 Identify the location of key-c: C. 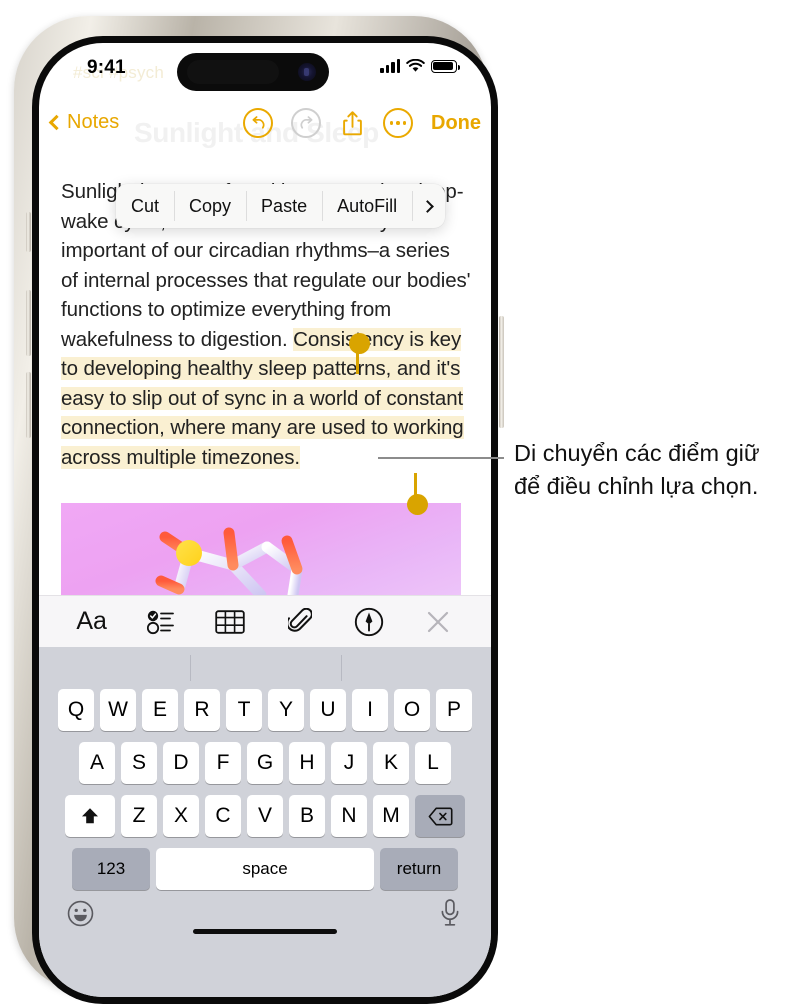
(223, 816).